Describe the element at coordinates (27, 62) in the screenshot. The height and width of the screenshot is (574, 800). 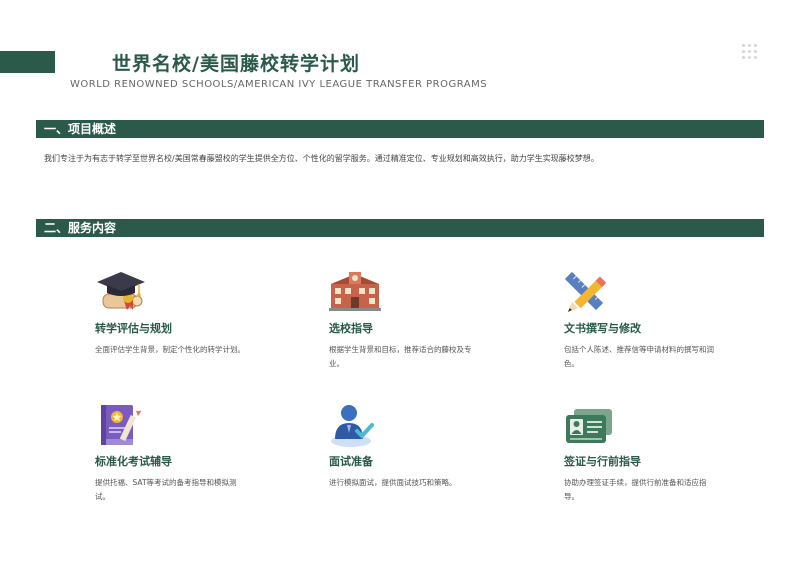
I see `header-accent-bar` at that location.